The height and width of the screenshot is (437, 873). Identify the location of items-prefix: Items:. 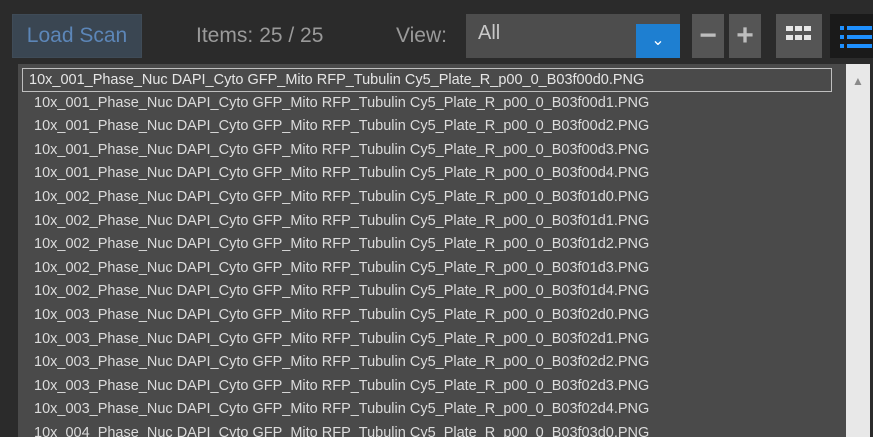
(225, 35).